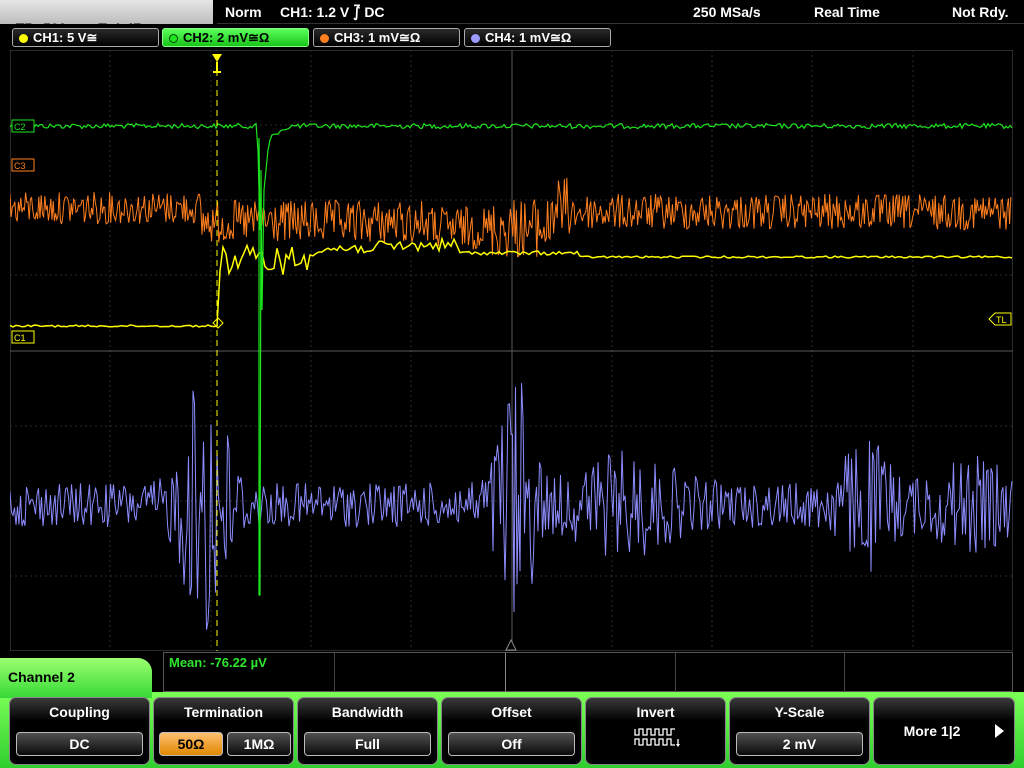  Describe the element at coordinates (799, 712) in the screenshot. I see `y-scale-title: Y-Scale` at that location.